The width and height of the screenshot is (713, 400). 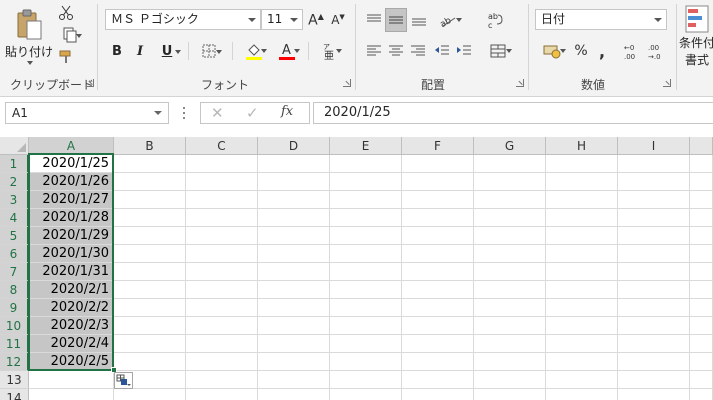 What do you see at coordinates (654, 380) in the screenshot?
I see `cell-i13` at bounding box center [654, 380].